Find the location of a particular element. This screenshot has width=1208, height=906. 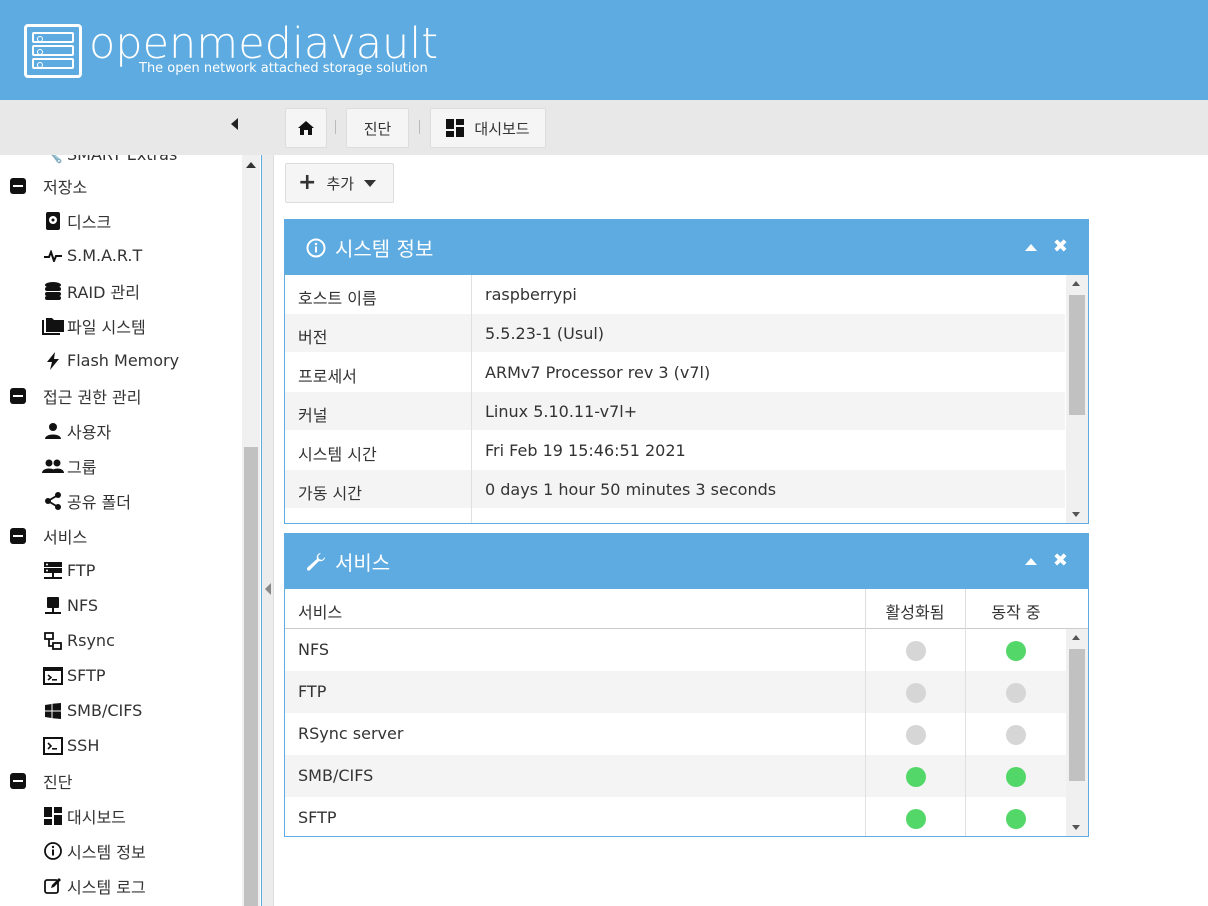

sidebar-category-access: 접근 권한 관리 is located at coordinates (76, 395).